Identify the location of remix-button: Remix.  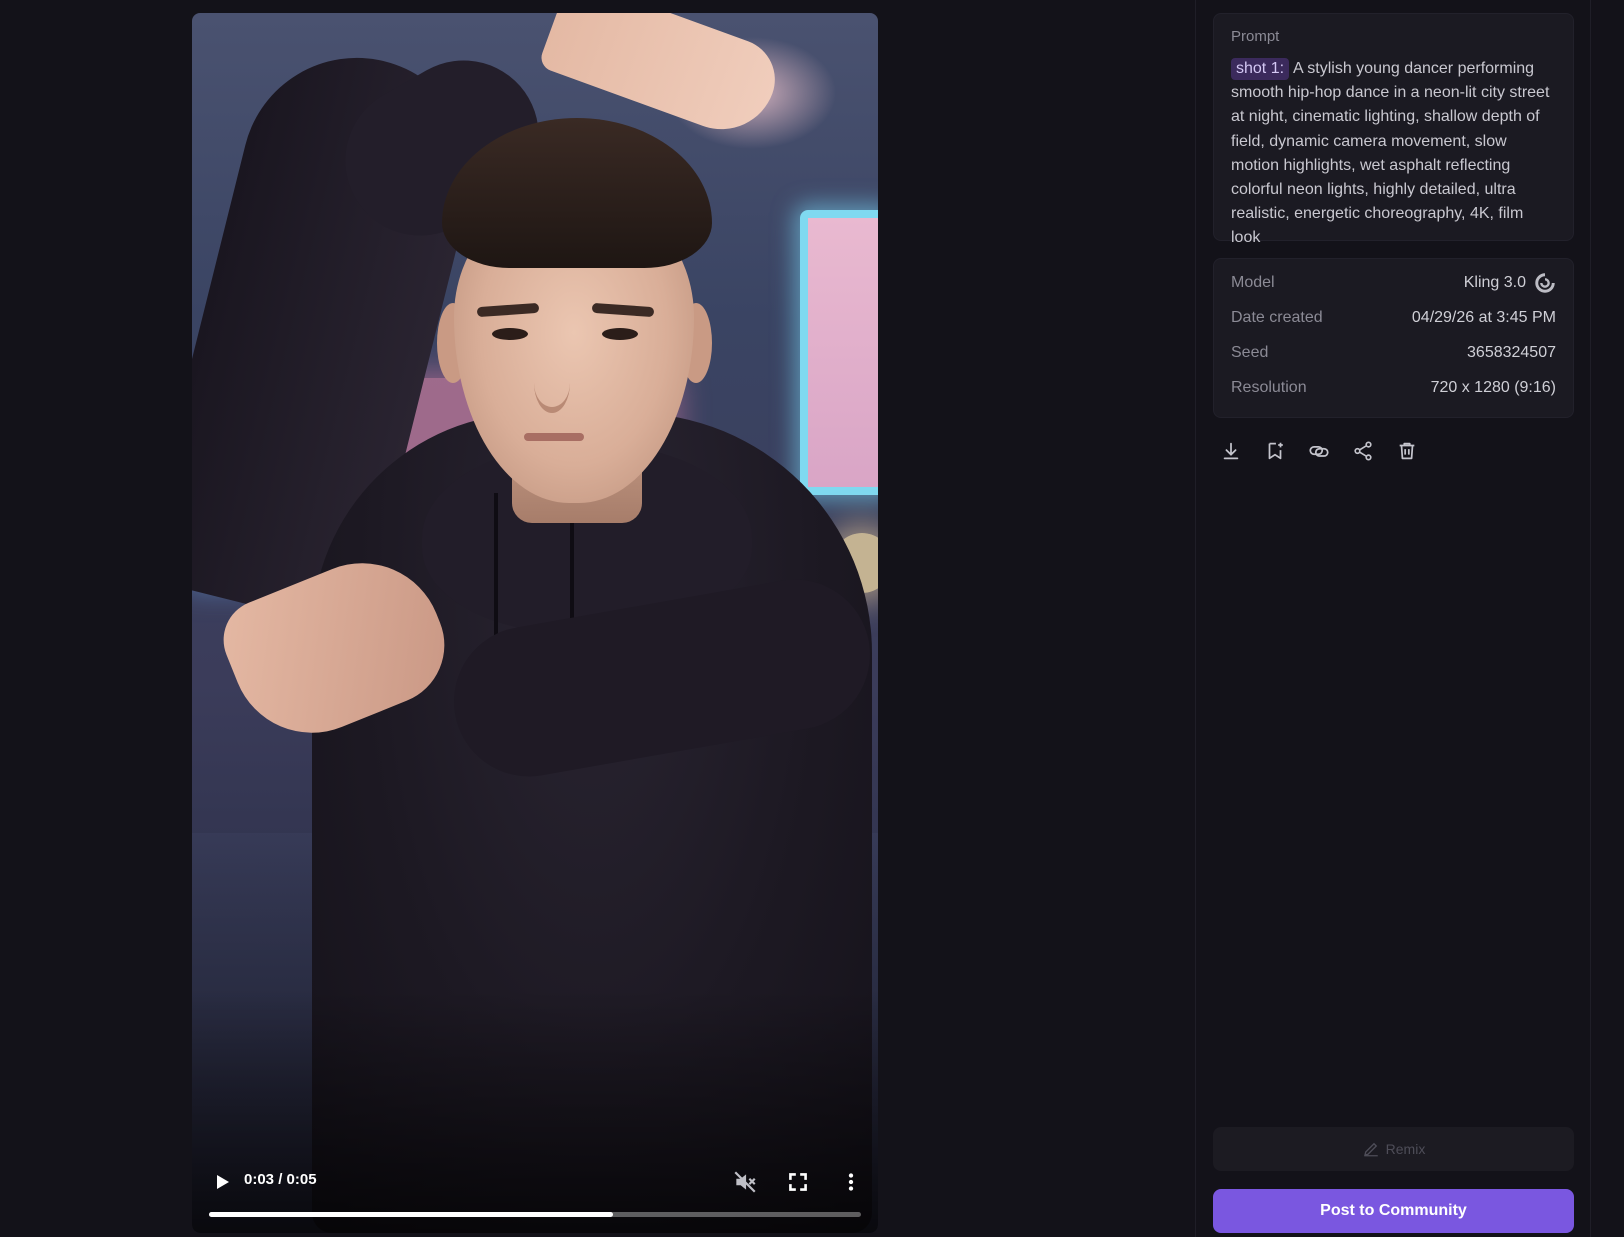
(1393, 1149).